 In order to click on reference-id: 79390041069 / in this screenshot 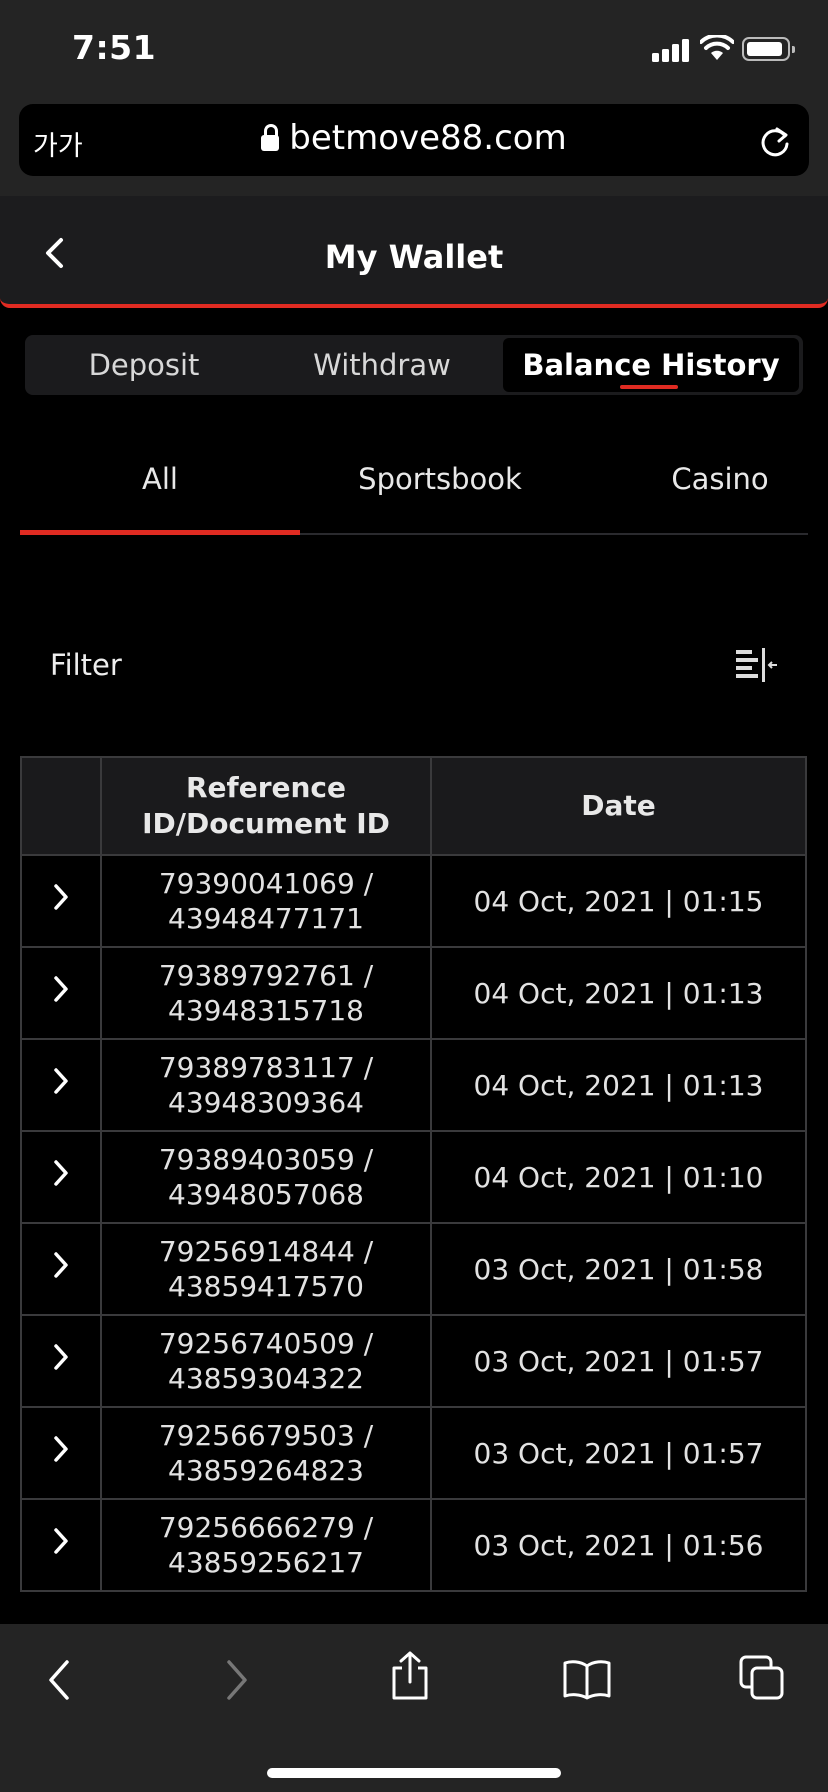, I will do `click(266, 883)`.